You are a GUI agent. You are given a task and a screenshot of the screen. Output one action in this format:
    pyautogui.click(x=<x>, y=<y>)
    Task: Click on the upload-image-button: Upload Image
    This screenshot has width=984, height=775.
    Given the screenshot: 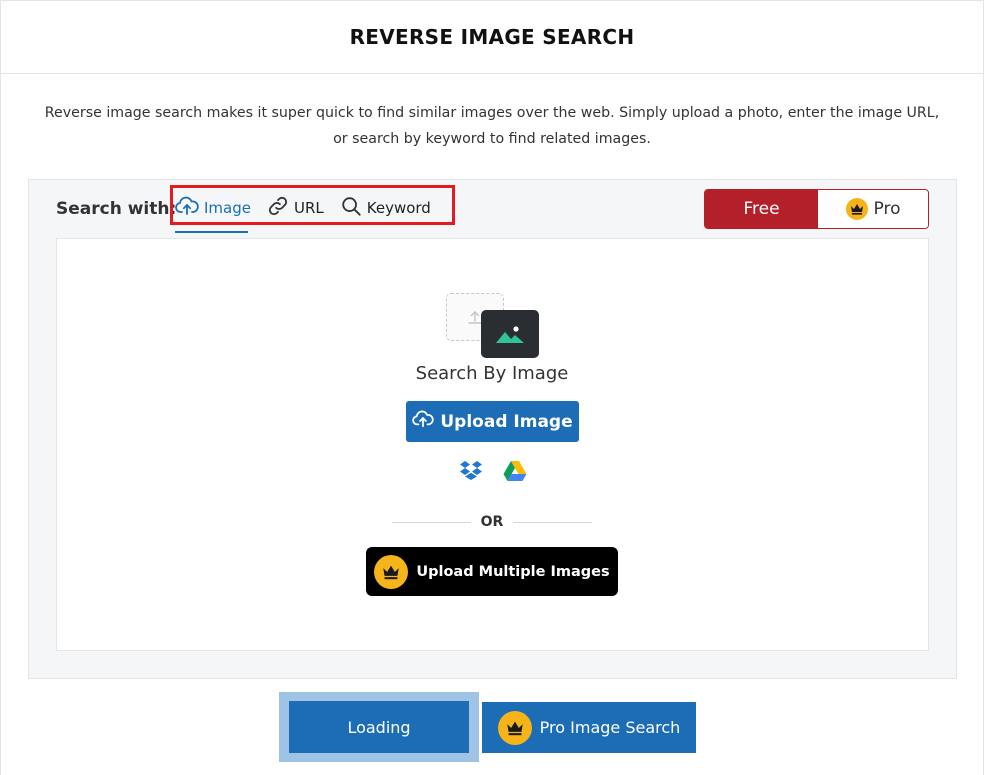 What is the action you would take?
    pyautogui.click(x=492, y=421)
    